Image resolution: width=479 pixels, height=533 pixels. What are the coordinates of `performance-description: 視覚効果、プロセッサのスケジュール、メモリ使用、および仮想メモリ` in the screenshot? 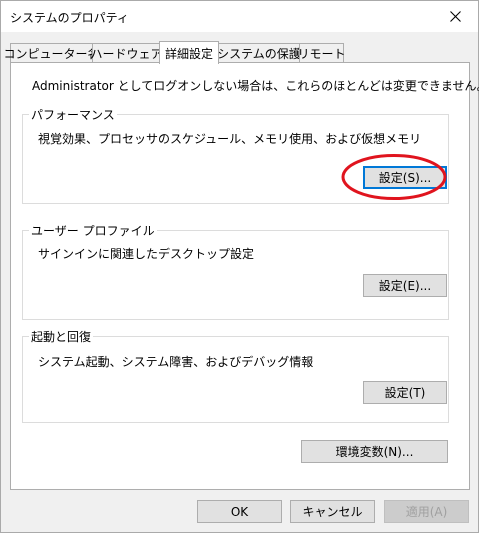 It's located at (230, 139).